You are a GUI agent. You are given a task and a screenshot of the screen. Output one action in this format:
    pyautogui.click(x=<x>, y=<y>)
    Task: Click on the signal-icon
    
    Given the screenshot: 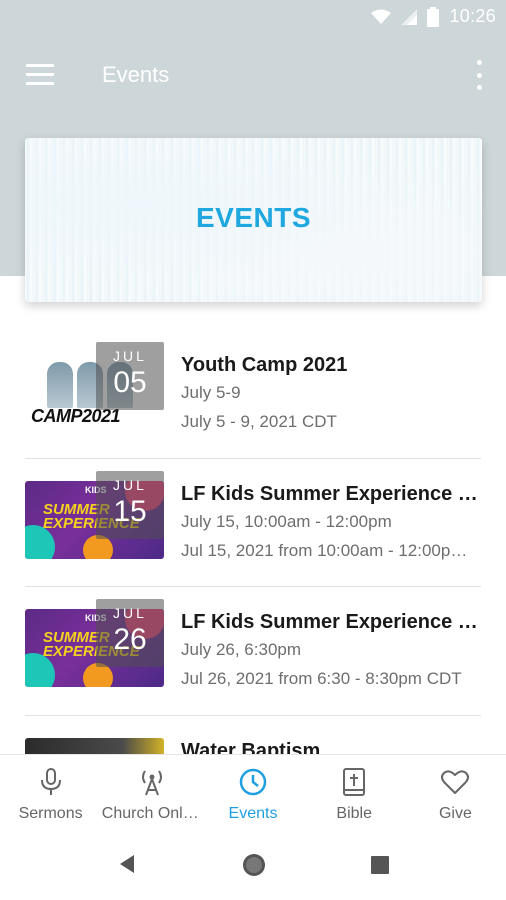 What is the action you would take?
    pyautogui.click(x=409, y=16)
    